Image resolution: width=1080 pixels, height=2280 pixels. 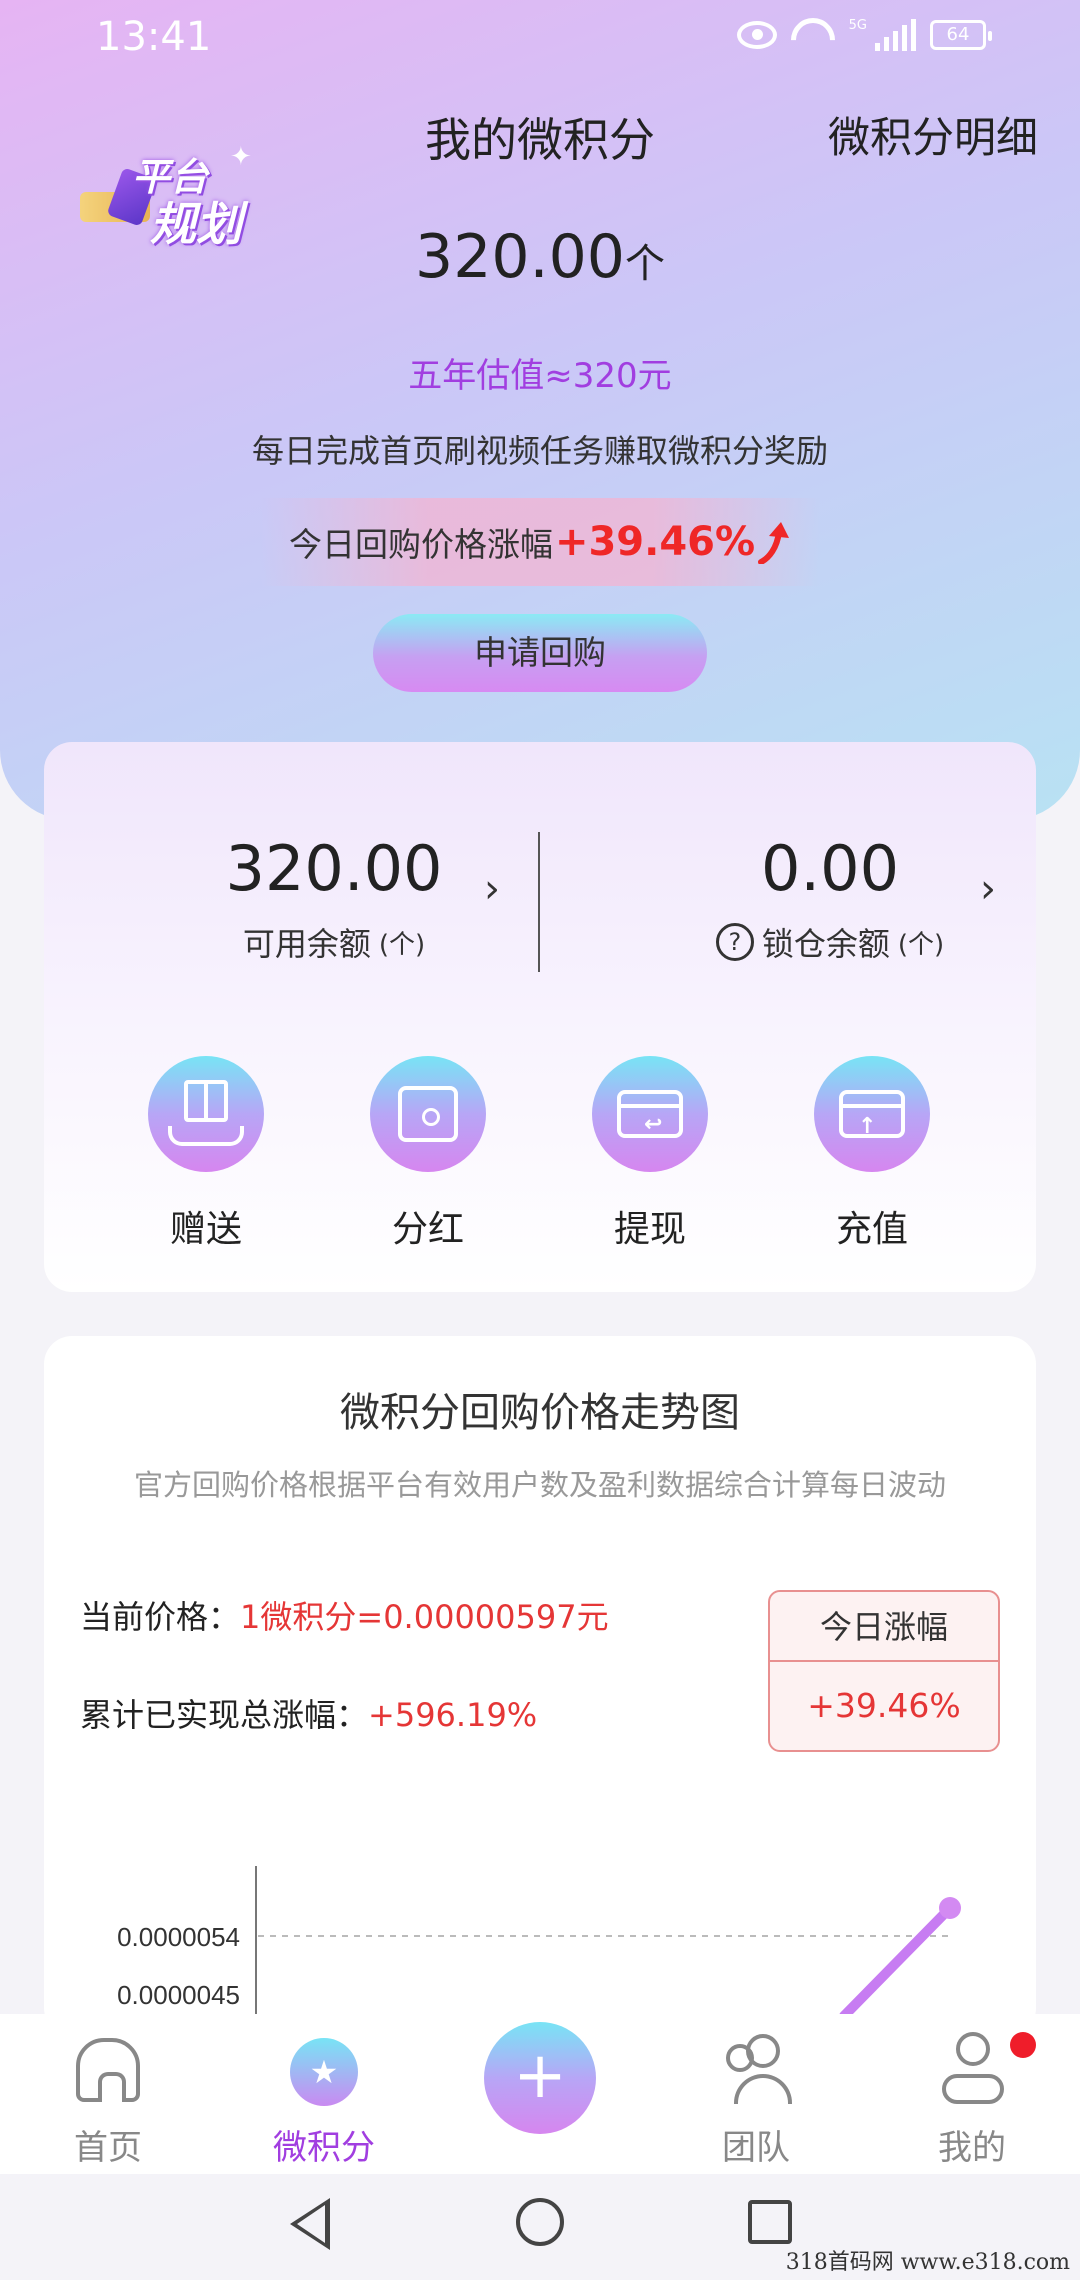 I want to click on action-deposit: ↑ 充值, so click(x=872, y=1154).